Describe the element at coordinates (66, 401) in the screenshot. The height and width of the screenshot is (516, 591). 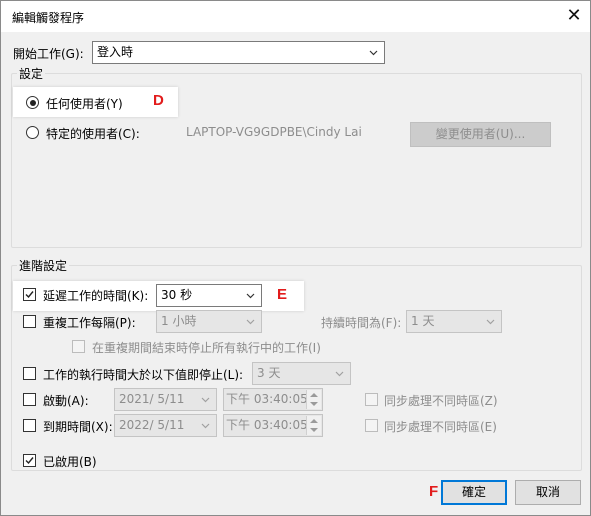
I see `activate-label: 啟動(A):` at that location.